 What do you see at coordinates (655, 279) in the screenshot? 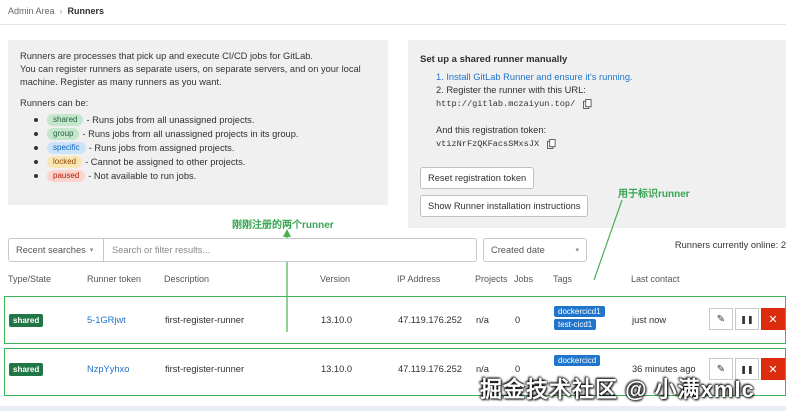
I see `col-header-last-contact: Last contact` at bounding box center [655, 279].